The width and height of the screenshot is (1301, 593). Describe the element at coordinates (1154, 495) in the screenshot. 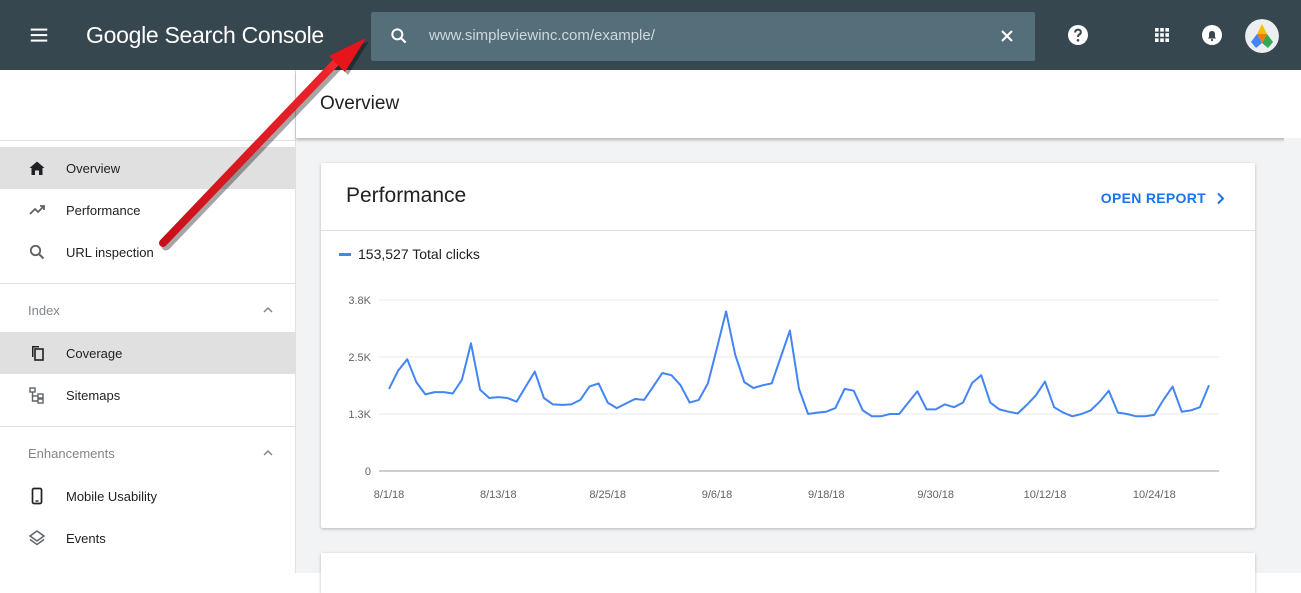

I see `x-tick-label: 10/24/18` at that location.